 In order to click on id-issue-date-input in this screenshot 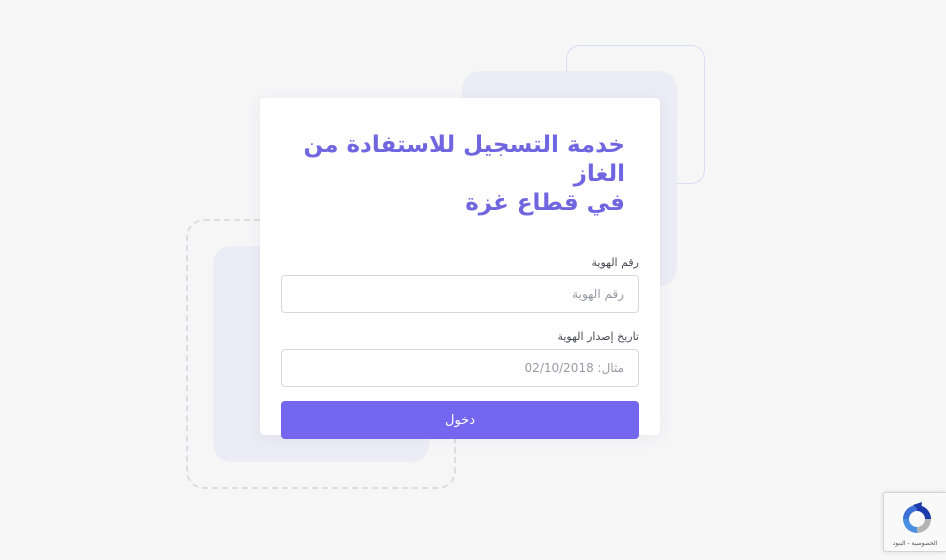, I will do `click(460, 368)`.